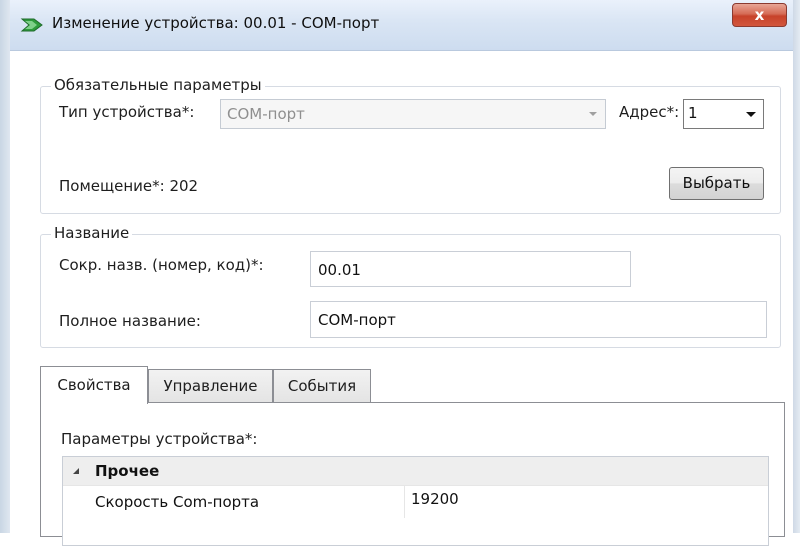 Image resolution: width=800 pixels, height=546 pixels. Describe the element at coordinates (470, 269) in the screenshot. I see `short-name-field: 00.01` at that location.